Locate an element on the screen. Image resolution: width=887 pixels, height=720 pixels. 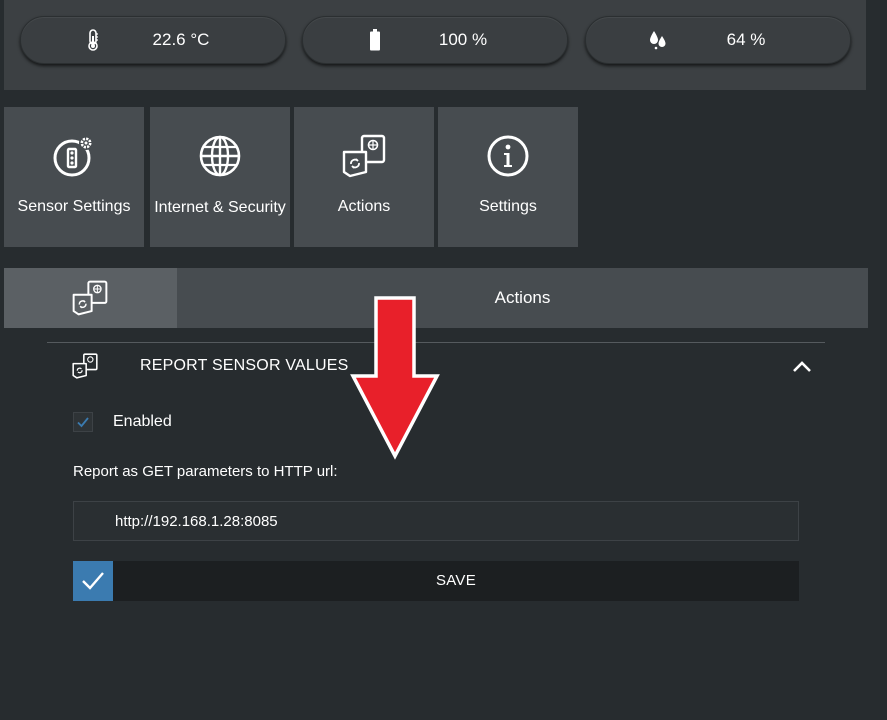
tile-label: Internet & Security is located at coordinates (220, 207).